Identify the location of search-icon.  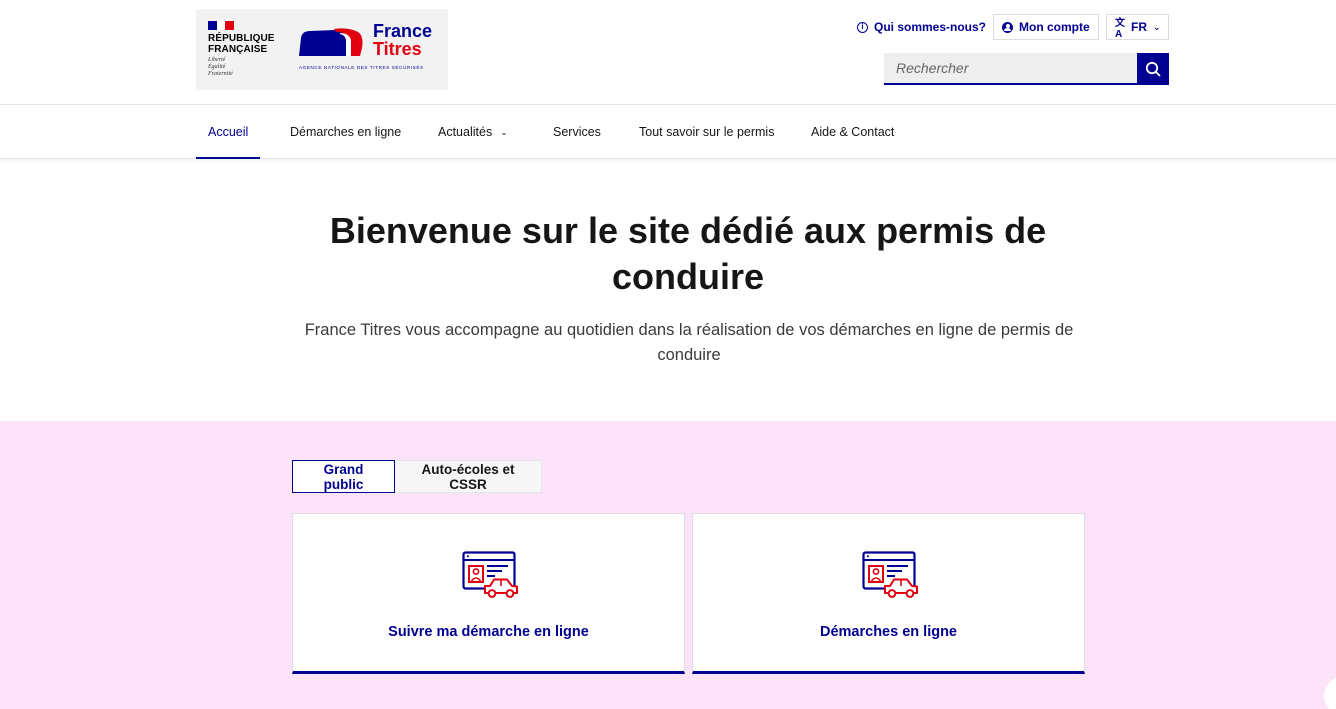
(1153, 69).